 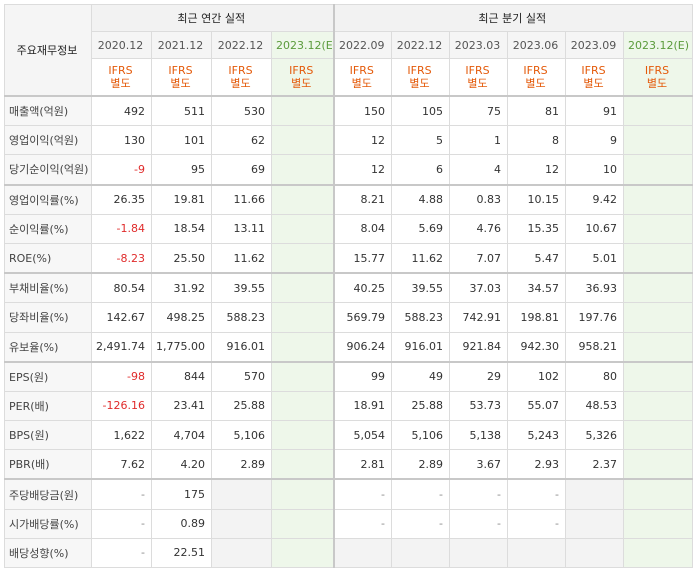 I want to click on table-cell: 5,243, so click(x=537, y=435).